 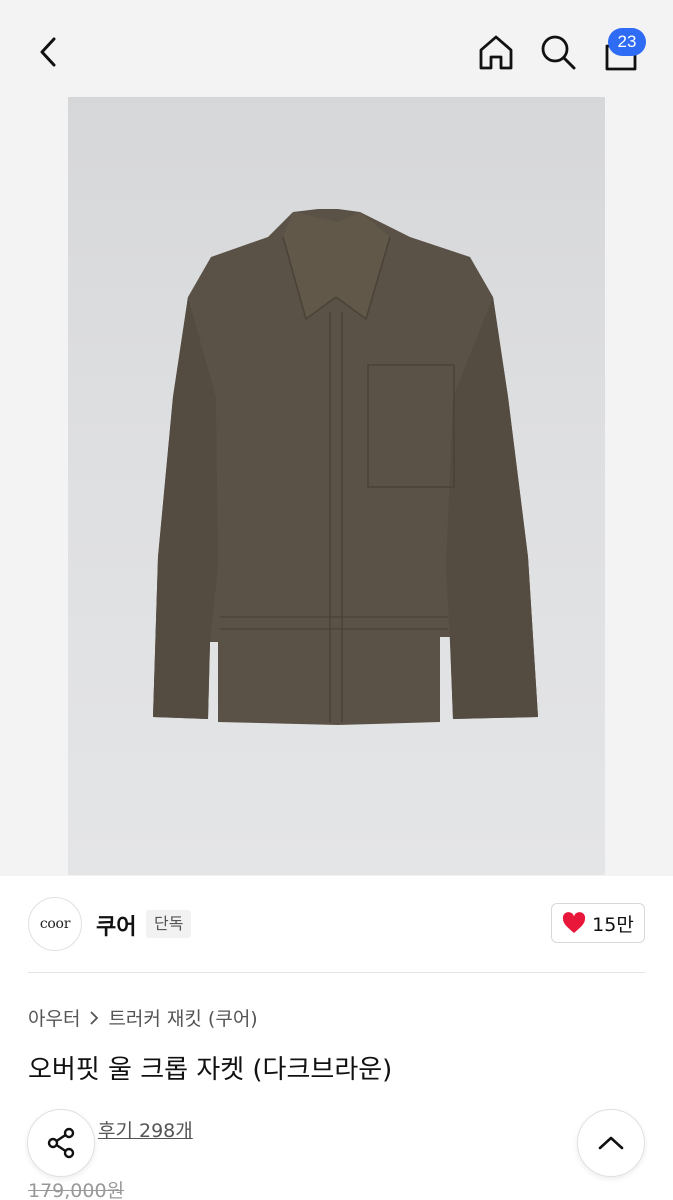 What do you see at coordinates (169, 924) in the screenshot?
I see `exclusive-badge: 단독` at bounding box center [169, 924].